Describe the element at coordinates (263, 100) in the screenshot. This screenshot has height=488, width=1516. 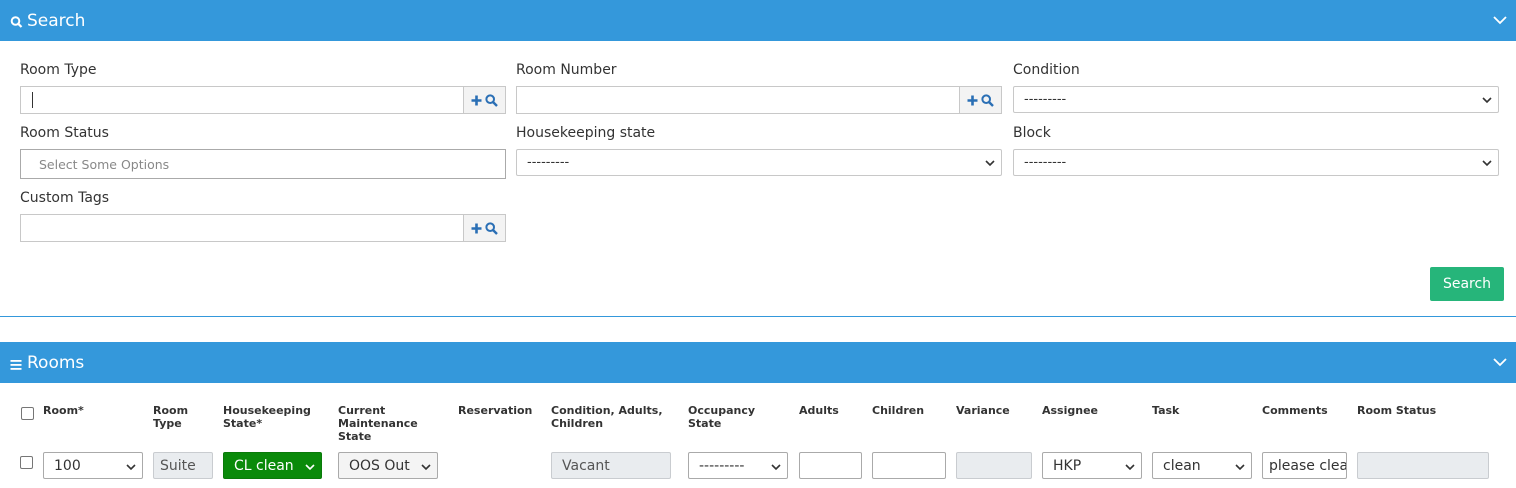
I see `room-type-input` at that location.